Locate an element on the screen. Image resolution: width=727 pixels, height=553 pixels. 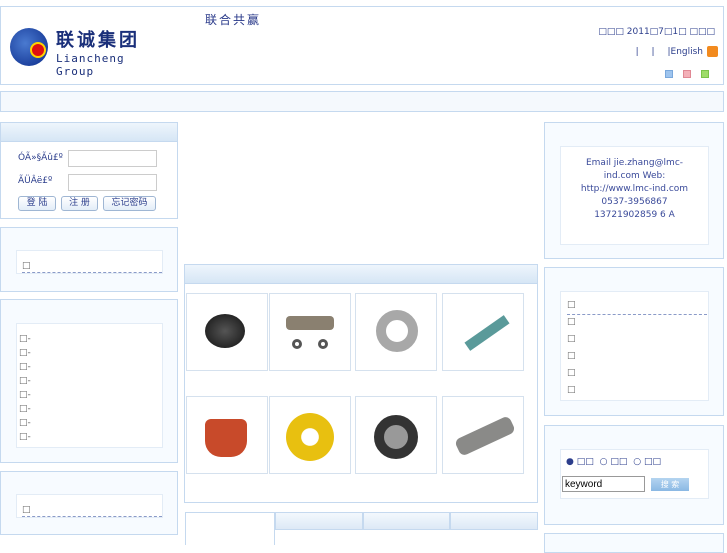
login-box: ÓÃ»§Ãû£º ÃÜÂë£º 登 陆 注 册 忘记密码 is located at coordinates (89, 170).